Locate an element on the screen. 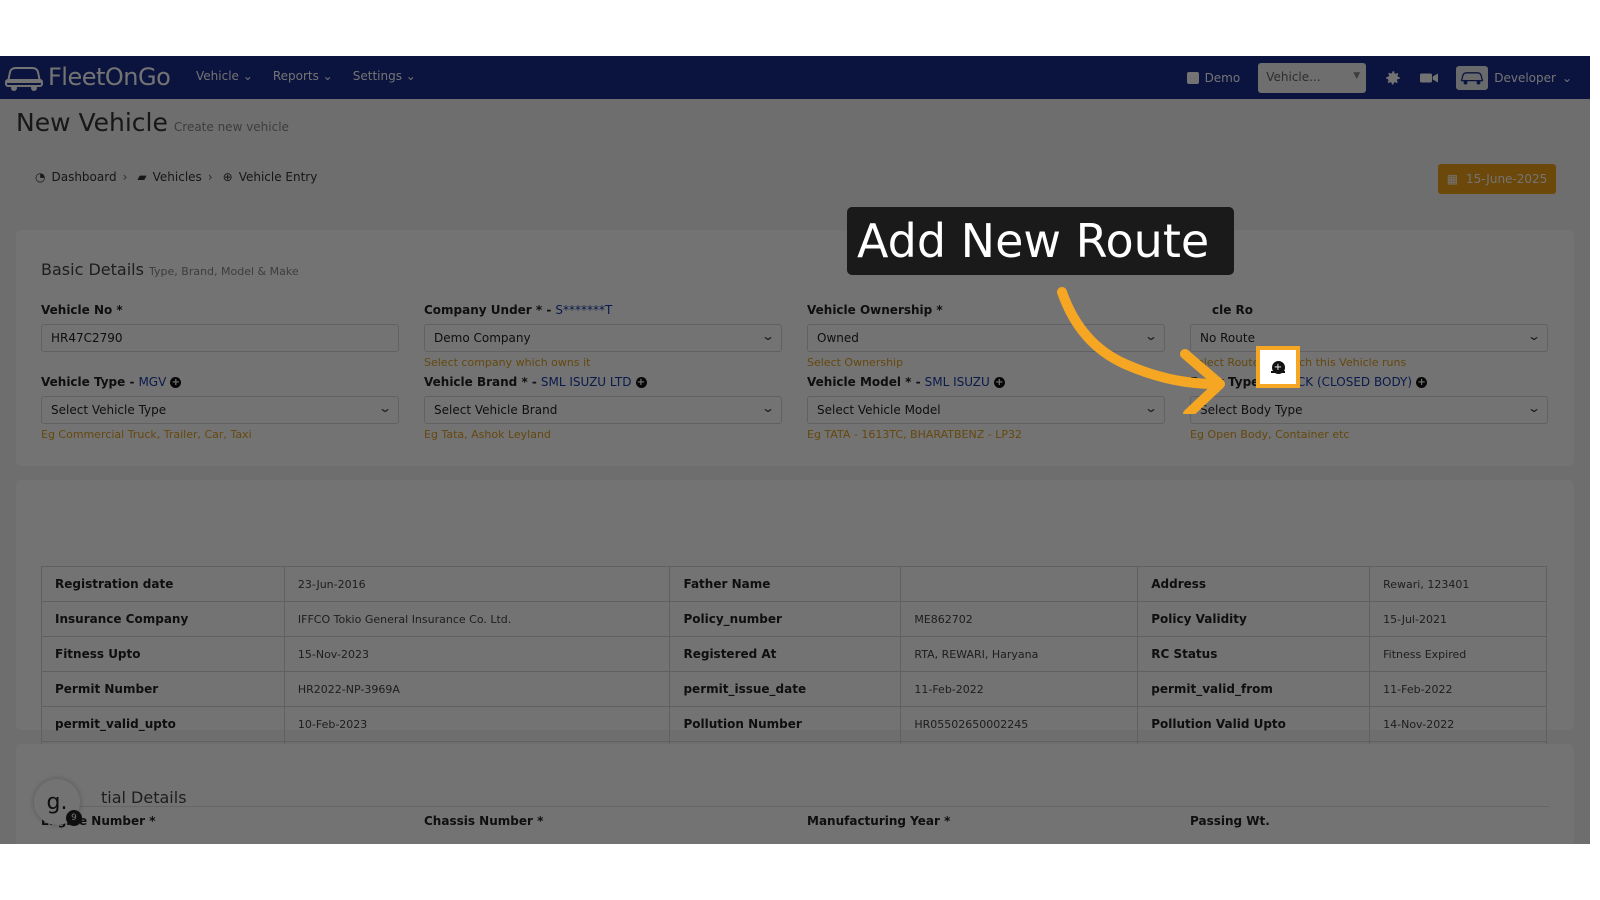  date-picker-button: ▦ 15-June-2025 is located at coordinates (1497, 179).